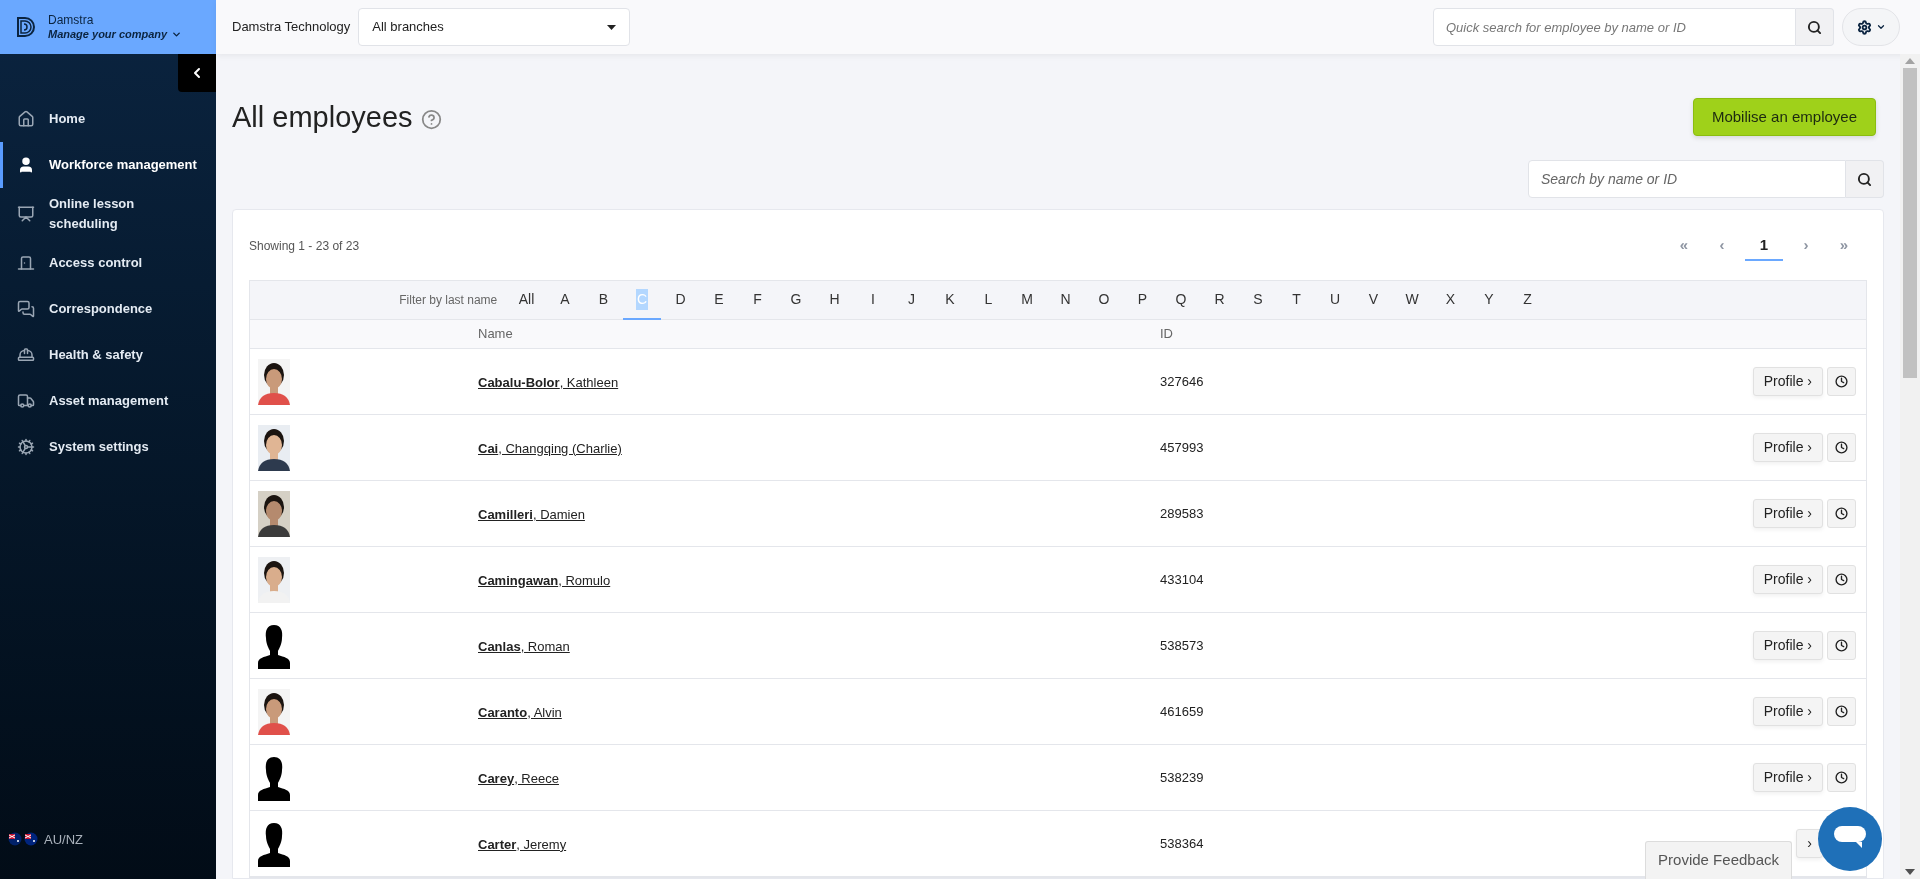 The width and height of the screenshot is (1920, 879). What do you see at coordinates (108, 401) in the screenshot?
I see `sidebar-item: Asset management` at bounding box center [108, 401].